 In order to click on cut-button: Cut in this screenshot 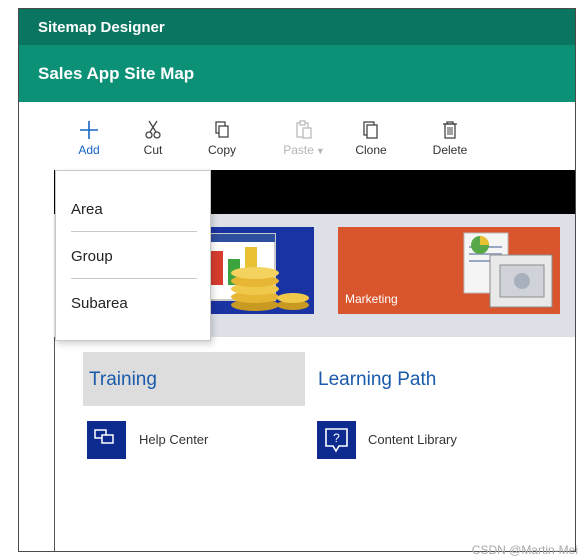, I will do `click(153, 138)`.